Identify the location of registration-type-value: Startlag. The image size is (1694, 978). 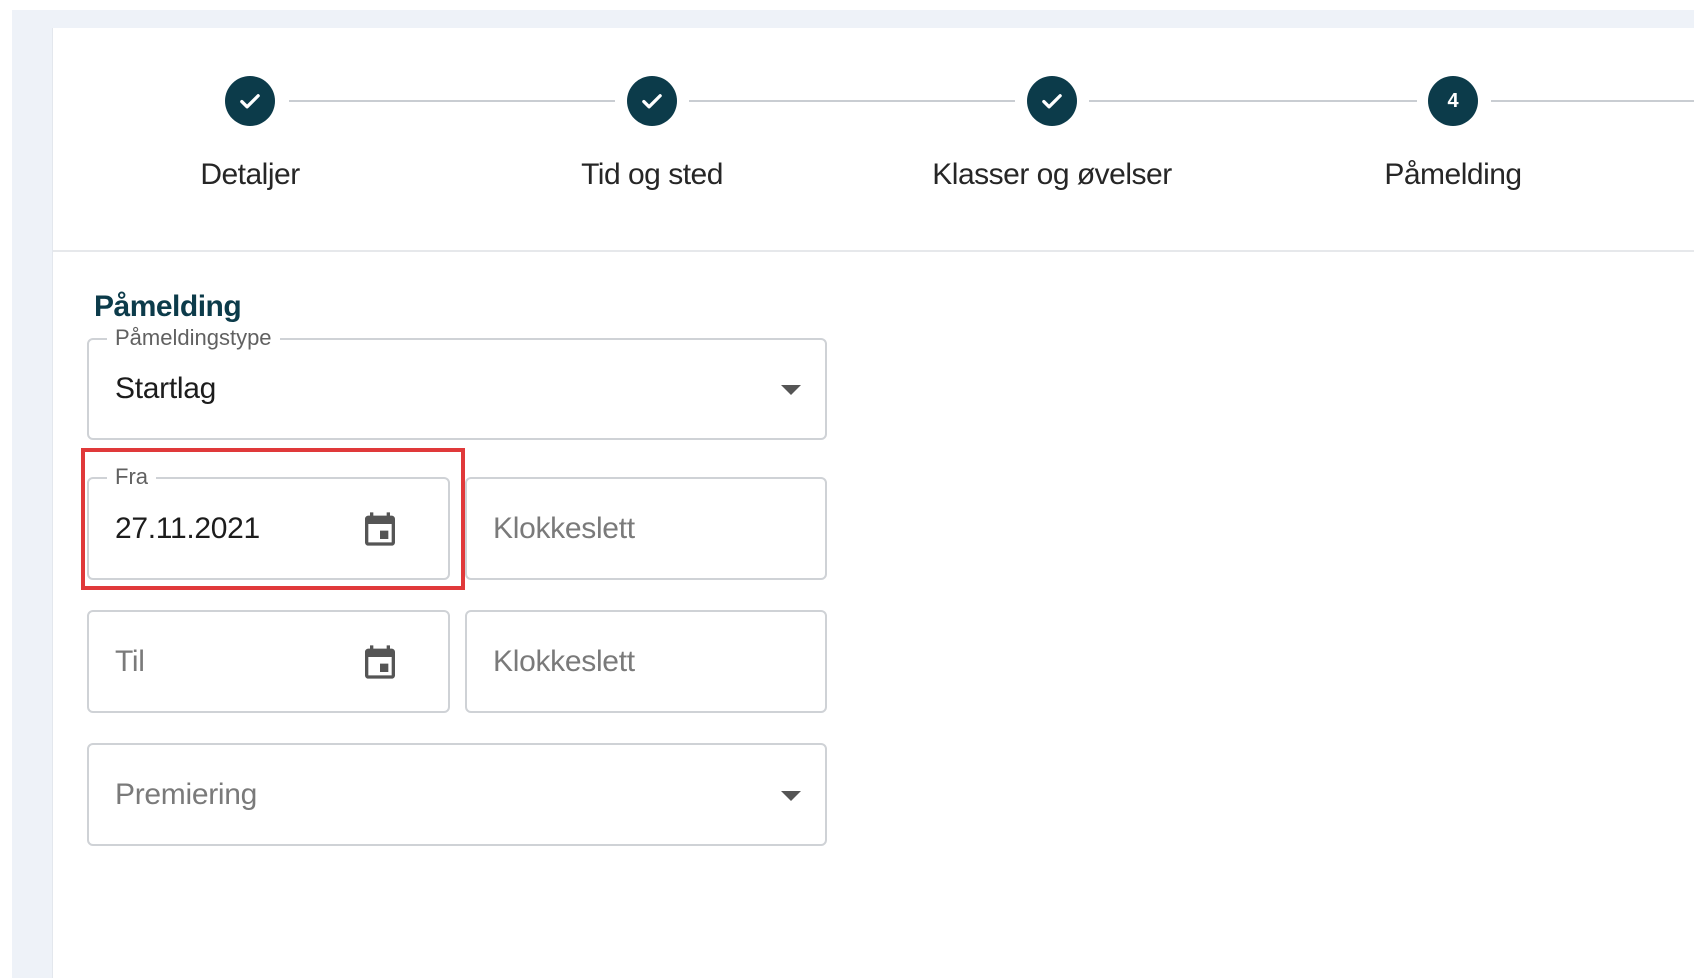
(165, 388).